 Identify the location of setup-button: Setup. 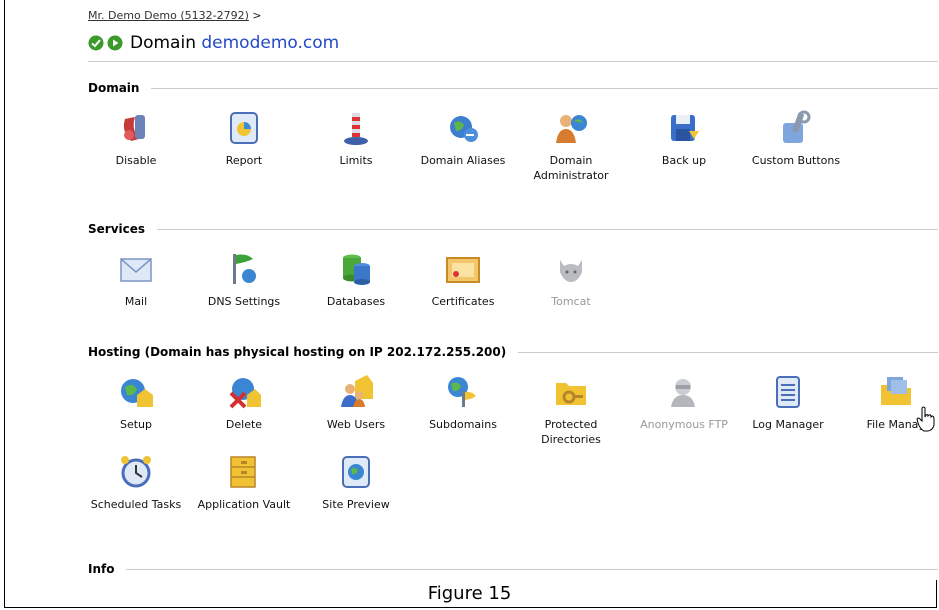
(136, 402).